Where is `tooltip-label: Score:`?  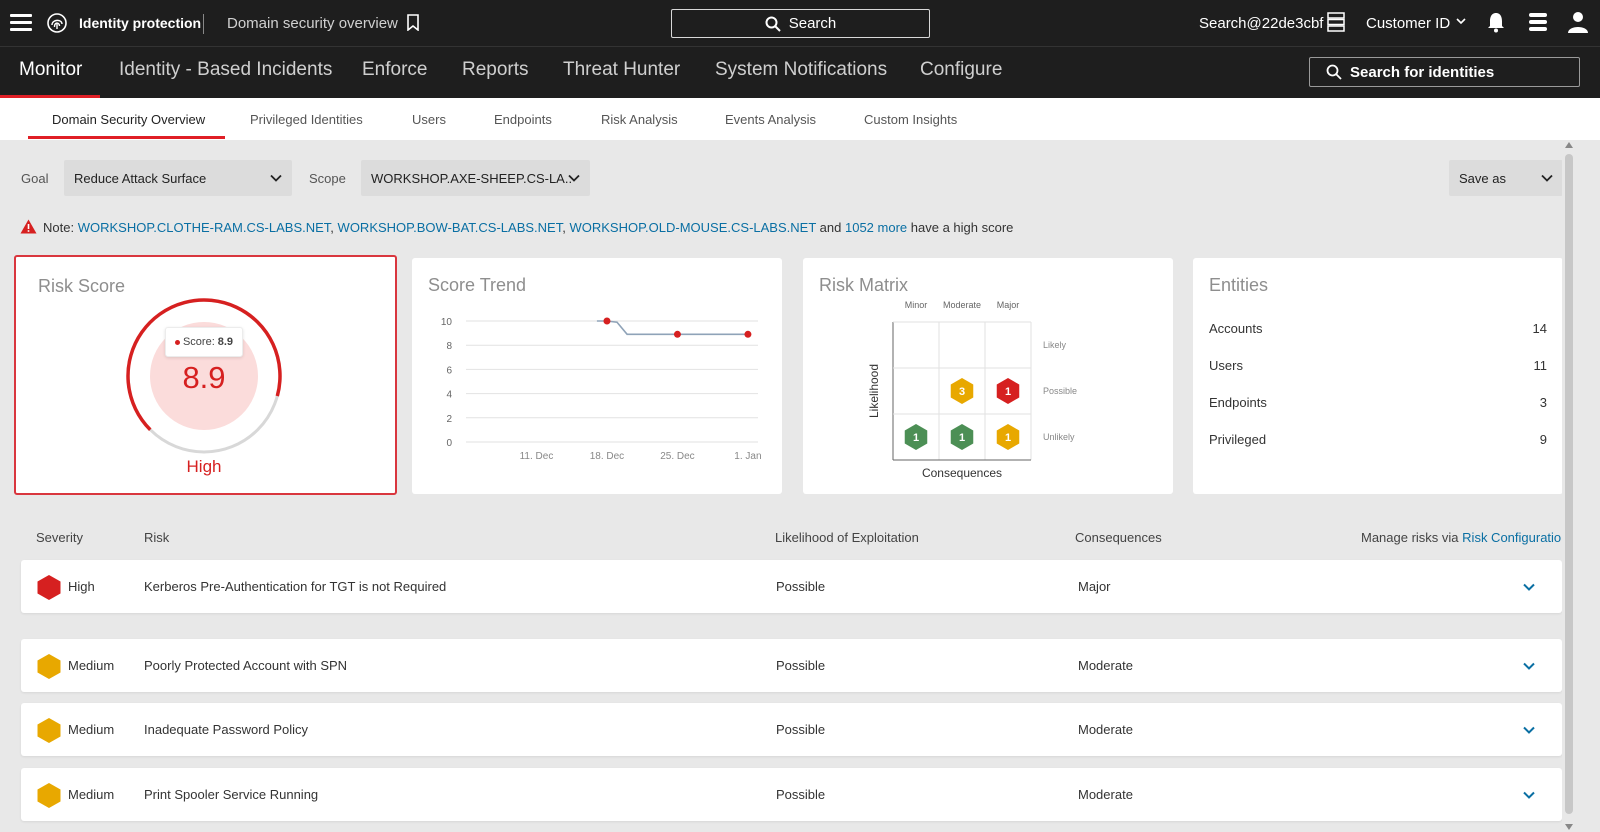
tooltip-label: Score: is located at coordinates (198, 342).